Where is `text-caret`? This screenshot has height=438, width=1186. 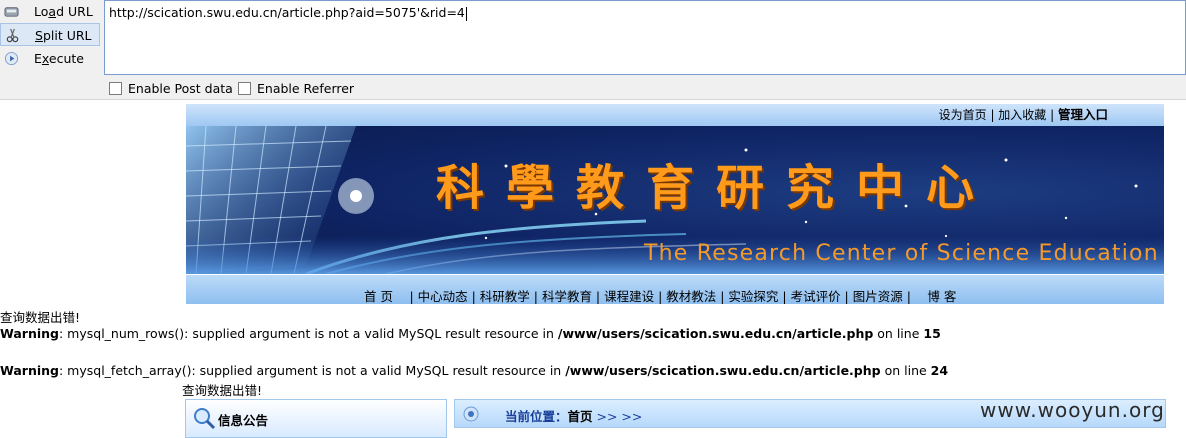 text-caret is located at coordinates (466, 13).